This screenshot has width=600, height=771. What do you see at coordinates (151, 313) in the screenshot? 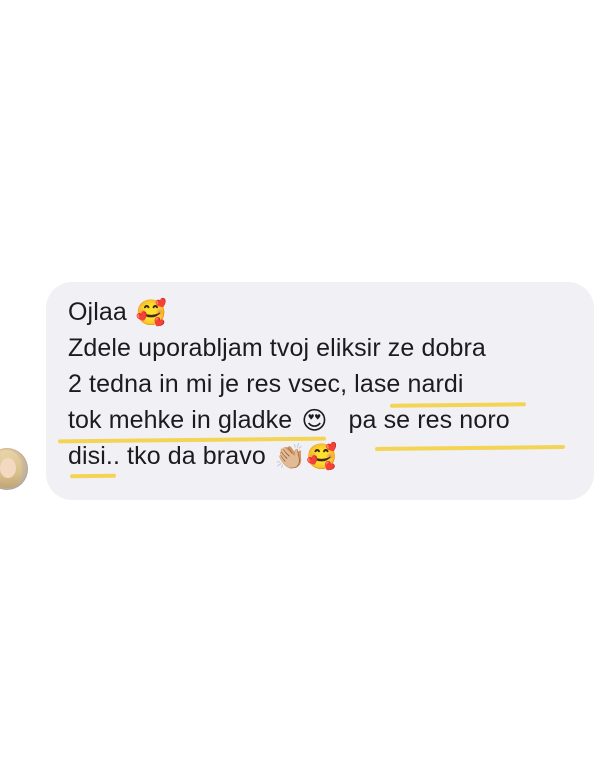
I see `smiling-face-with-hearts-icon: 🥰` at bounding box center [151, 313].